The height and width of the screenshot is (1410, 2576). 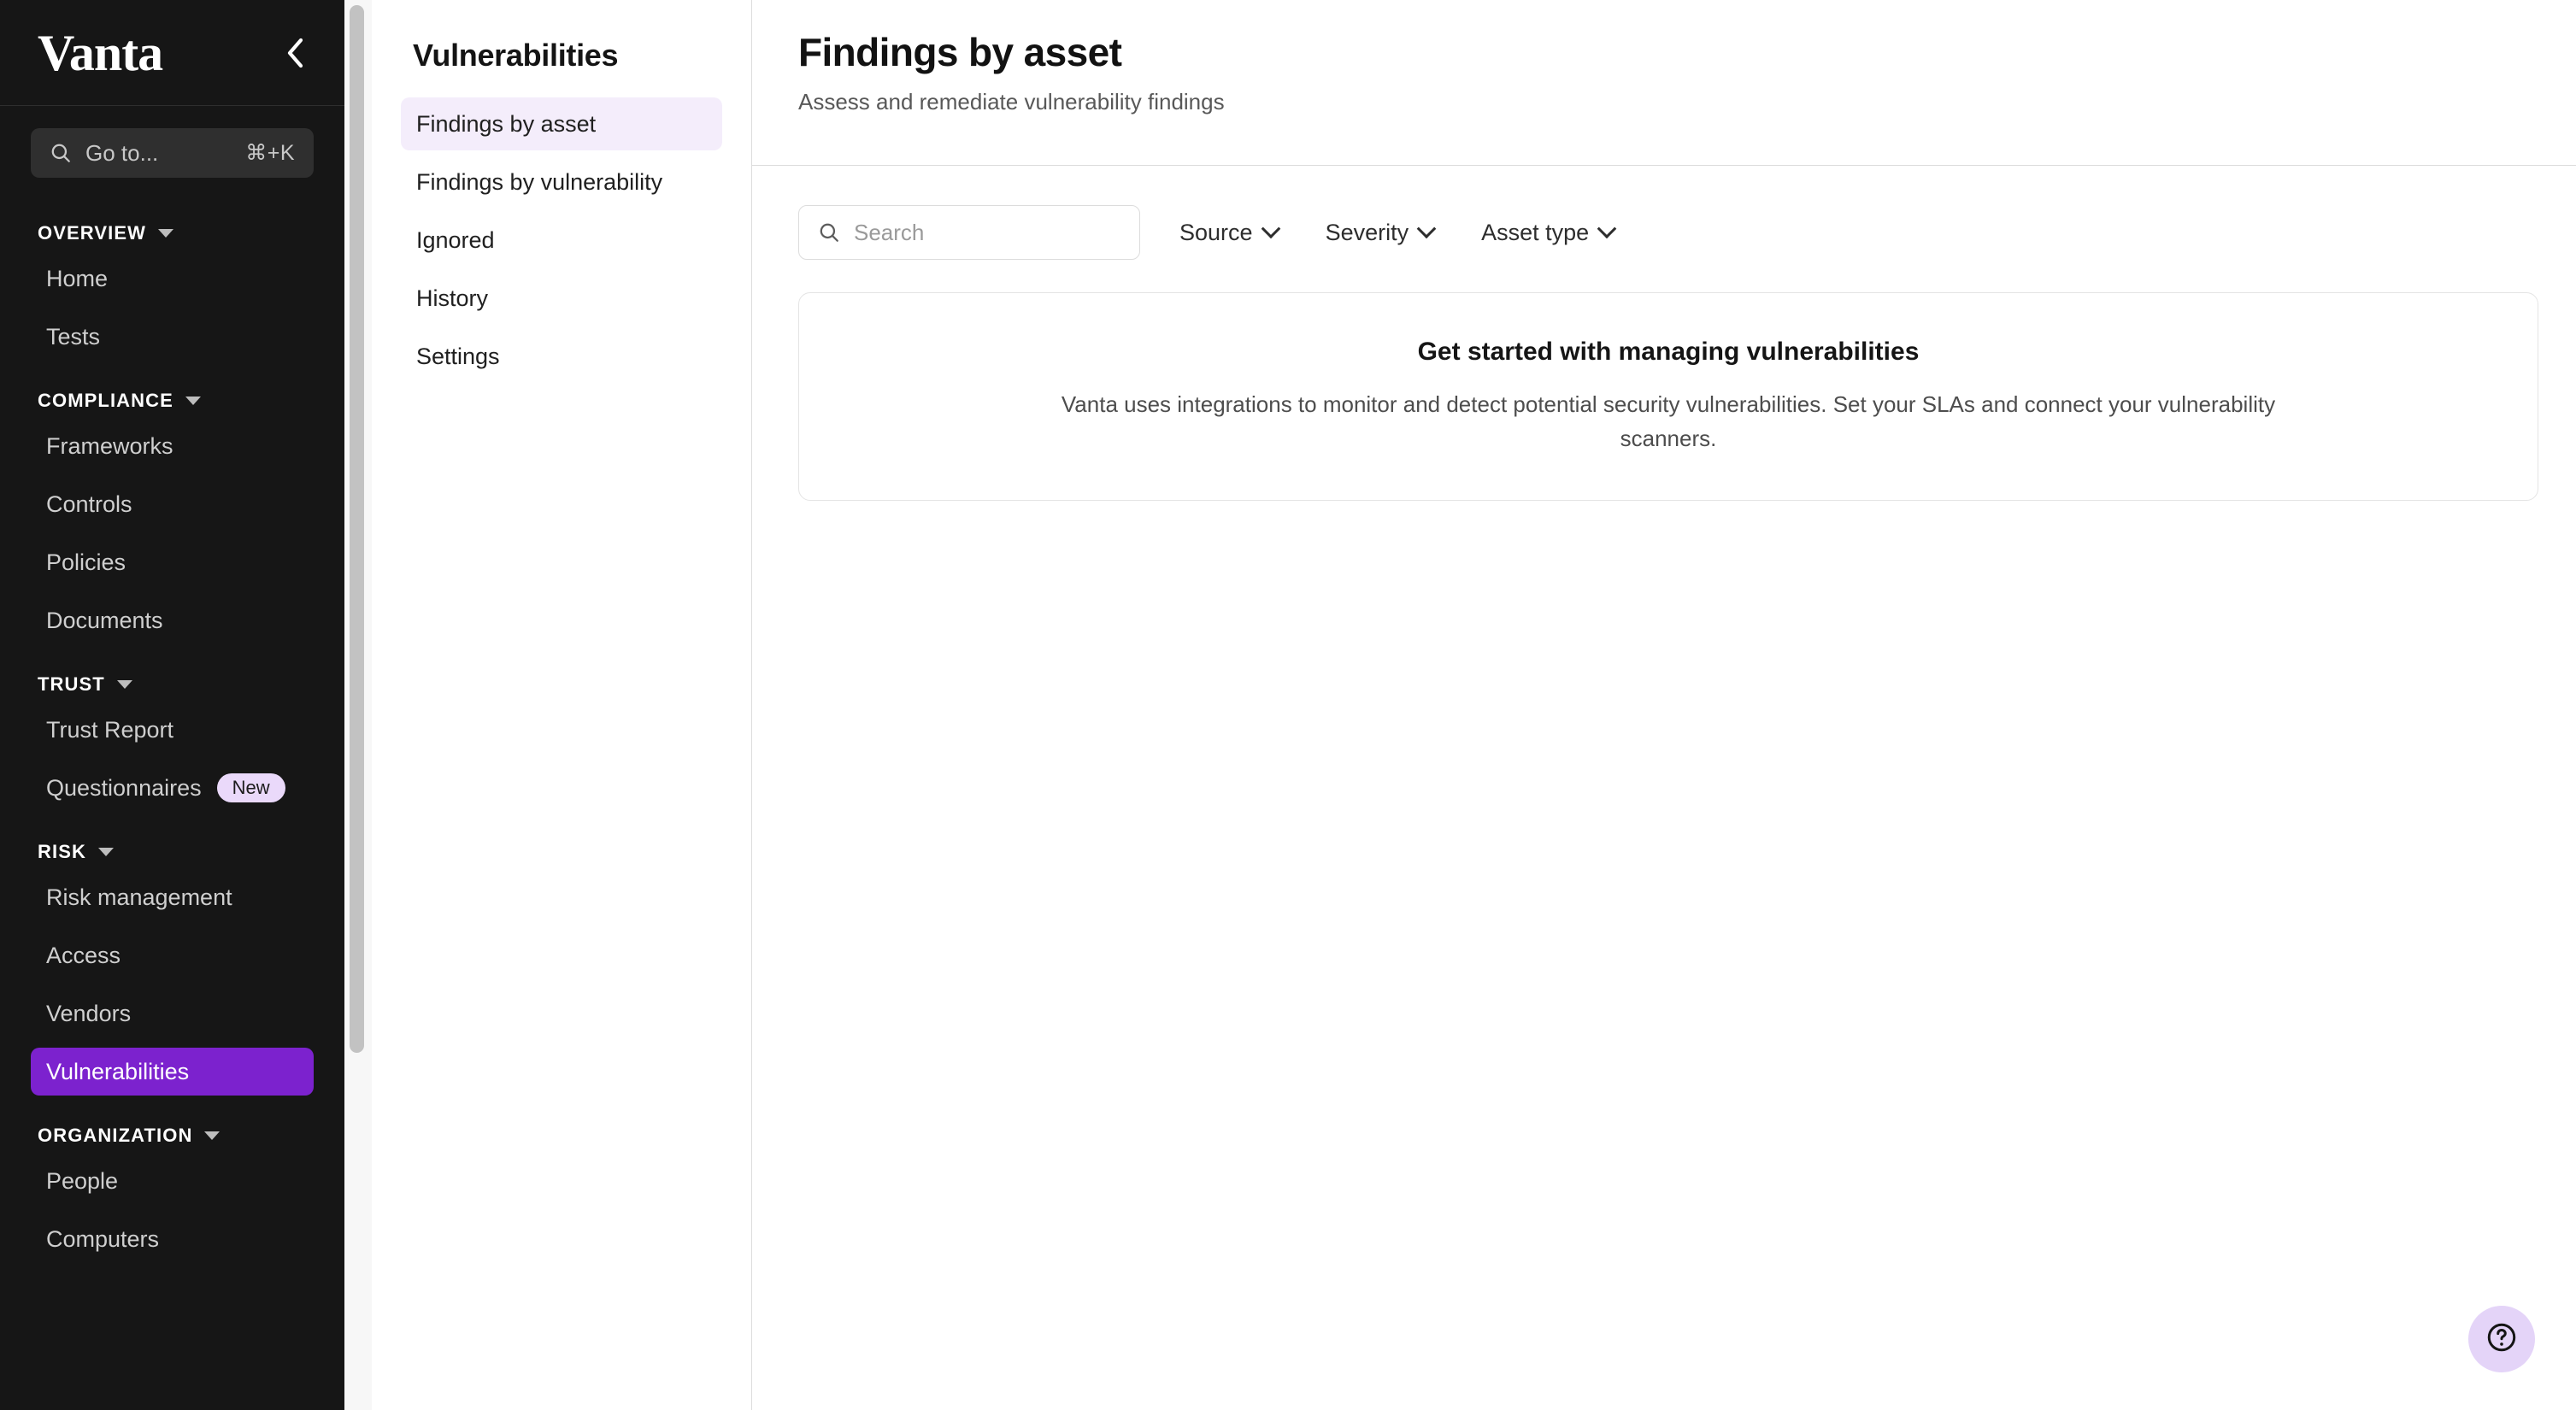 What do you see at coordinates (270, 153) in the screenshot?
I see `global-search-shortcut: ⌘+K` at bounding box center [270, 153].